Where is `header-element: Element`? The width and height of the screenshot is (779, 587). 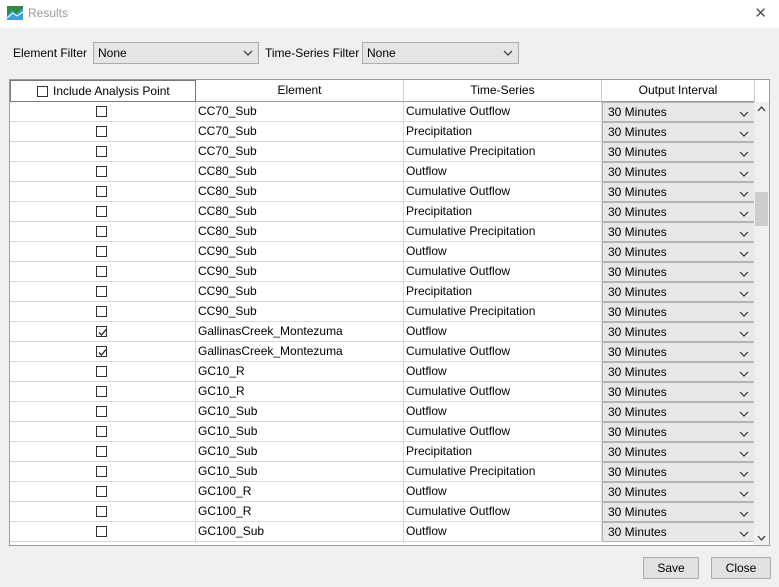 header-element: Element is located at coordinates (300, 91).